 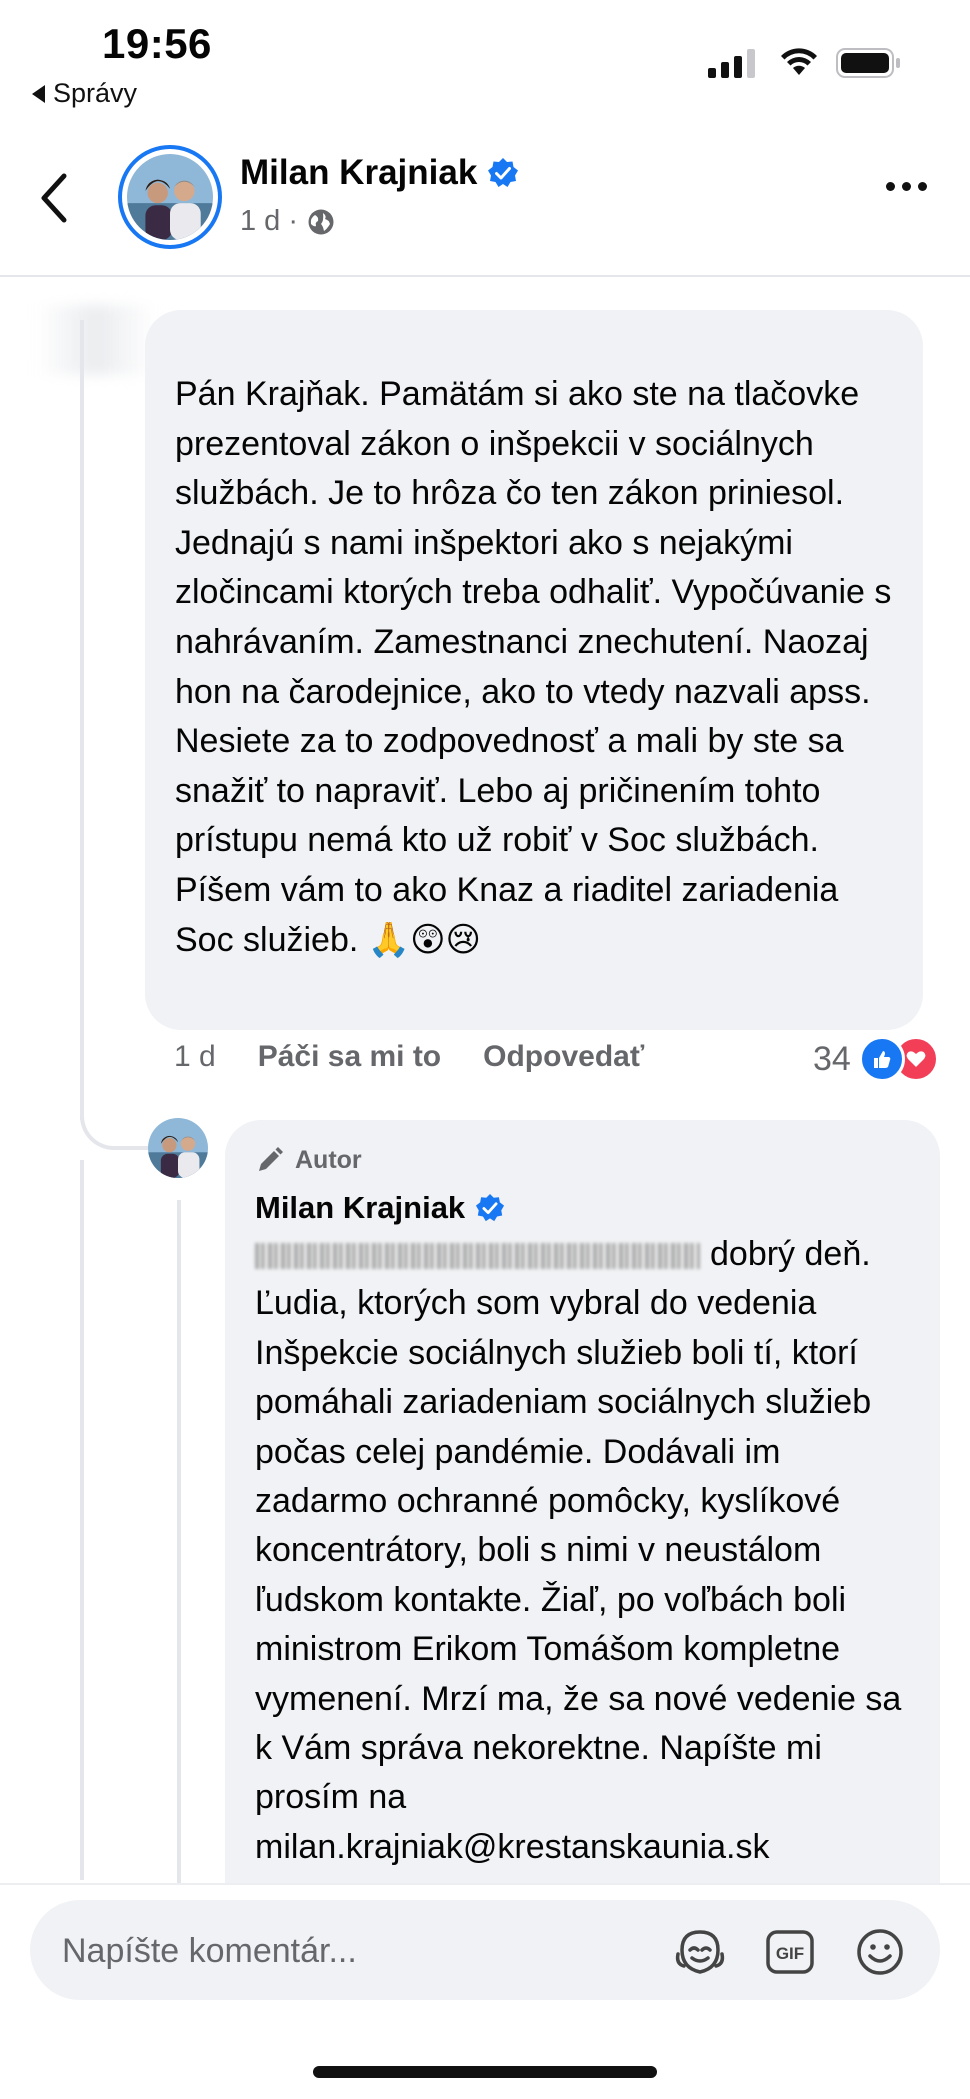 What do you see at coordinates (868, 63) in the screenshot?
I see `battery-icon` at bounding box center [868, 63].